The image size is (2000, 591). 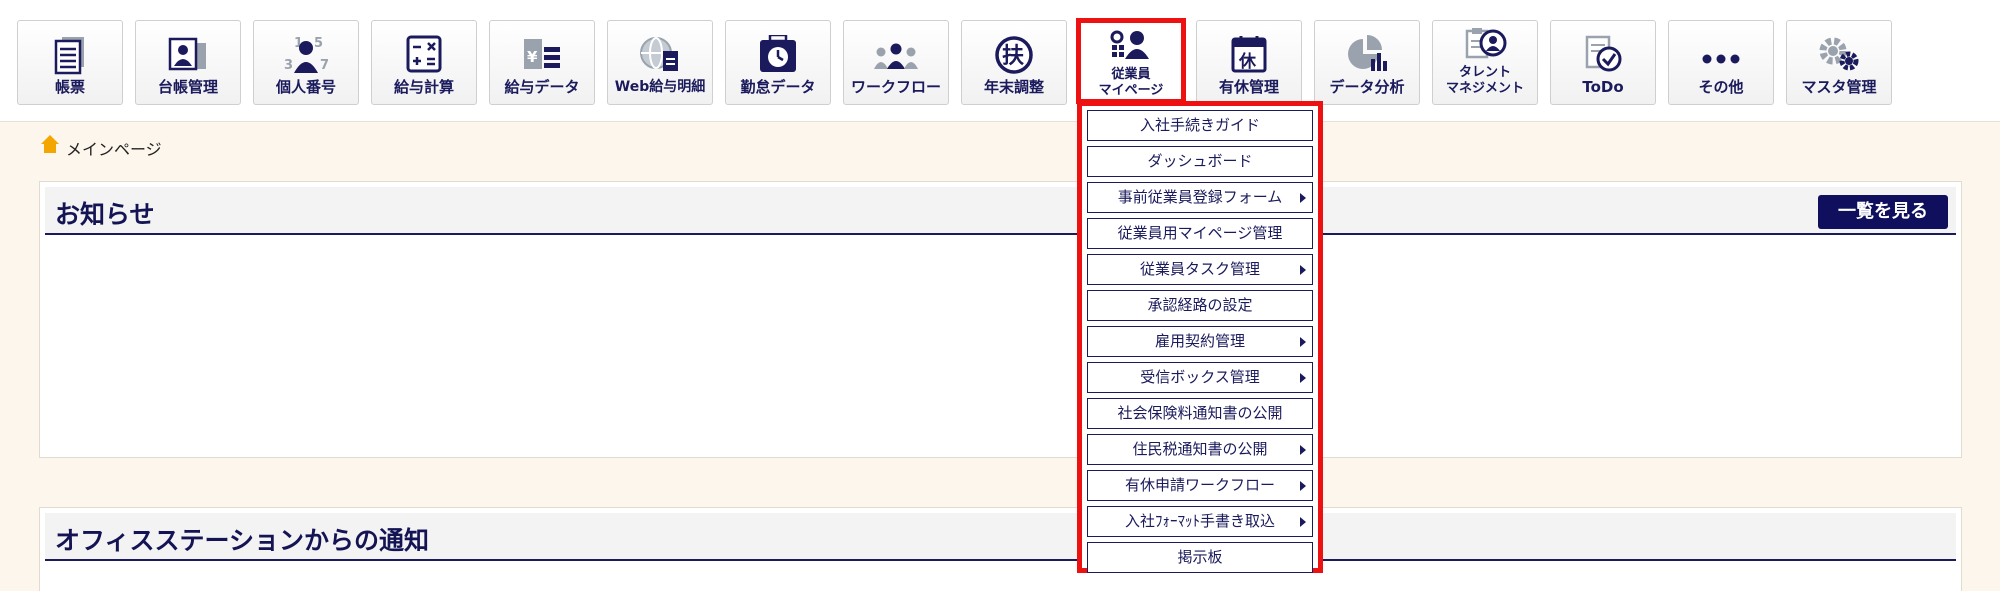 What do you see at coordinates (424, 54) in the screenshot?
I see `calculator-icon` at bounding box center [424, 54].